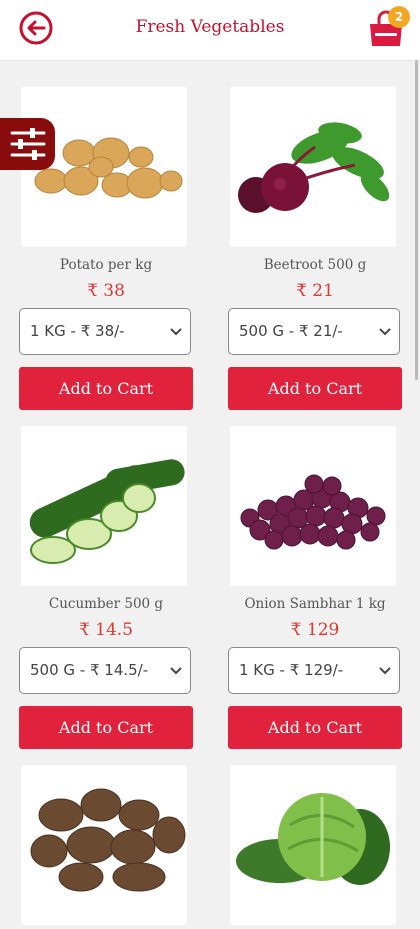 The height and width of the screenshot is (929, 420). What do you see at coordinates (313, 512) in the screenshot?
I see `onion-image` at bounding box center [313, 512].